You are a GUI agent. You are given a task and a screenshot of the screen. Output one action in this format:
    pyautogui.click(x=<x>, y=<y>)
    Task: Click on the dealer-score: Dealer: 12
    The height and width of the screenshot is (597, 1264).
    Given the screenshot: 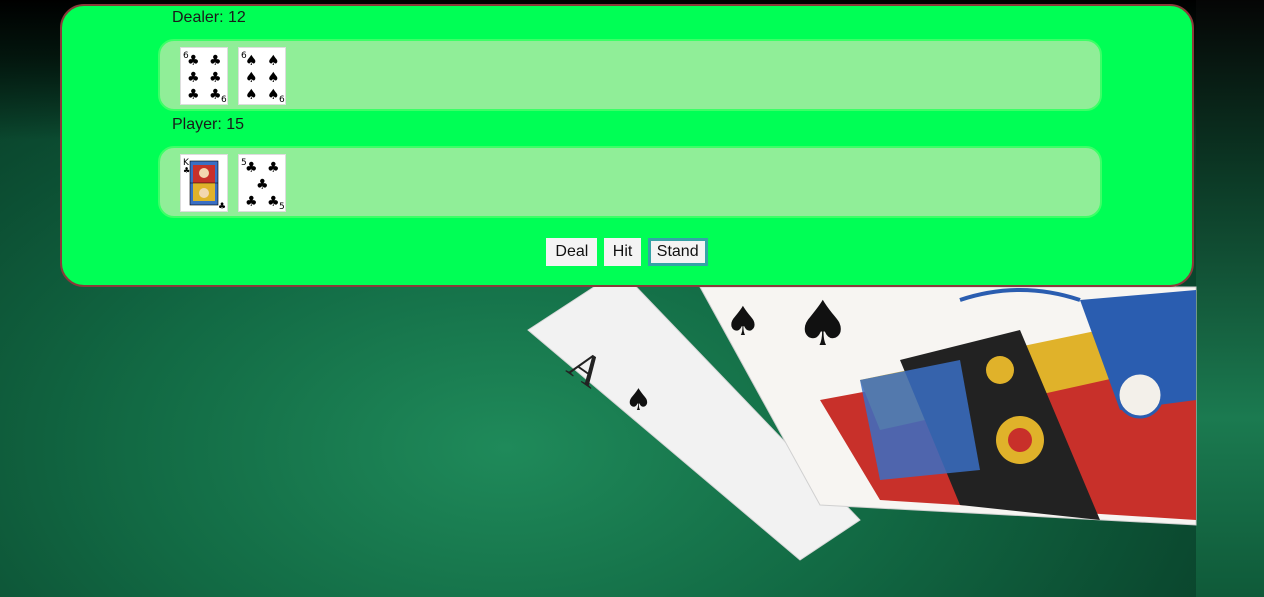 What is the action you would take?
    pyautogui.click(x=209, y=17)
    